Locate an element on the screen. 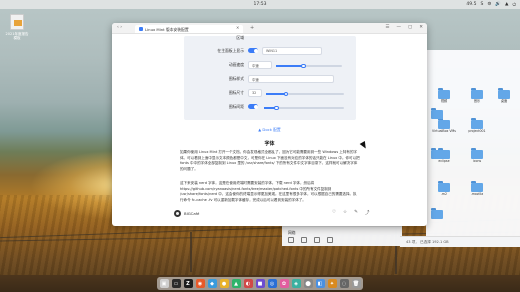 This screenshot has height=292, width=520. app-icon-8: ◐ is located at coordinates (248, 283).